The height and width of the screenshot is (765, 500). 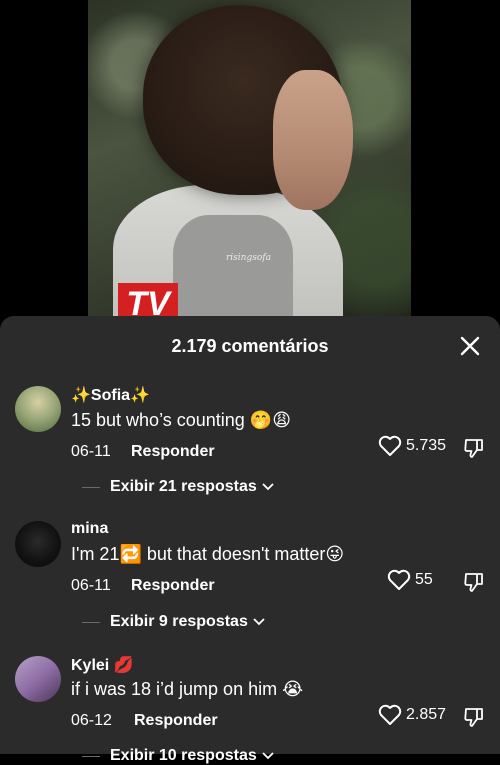 What do you see at coordinates (102, 665) in the screenshot?
I see `comment-username: Kylei 💋` at bounding box center [102, 665].